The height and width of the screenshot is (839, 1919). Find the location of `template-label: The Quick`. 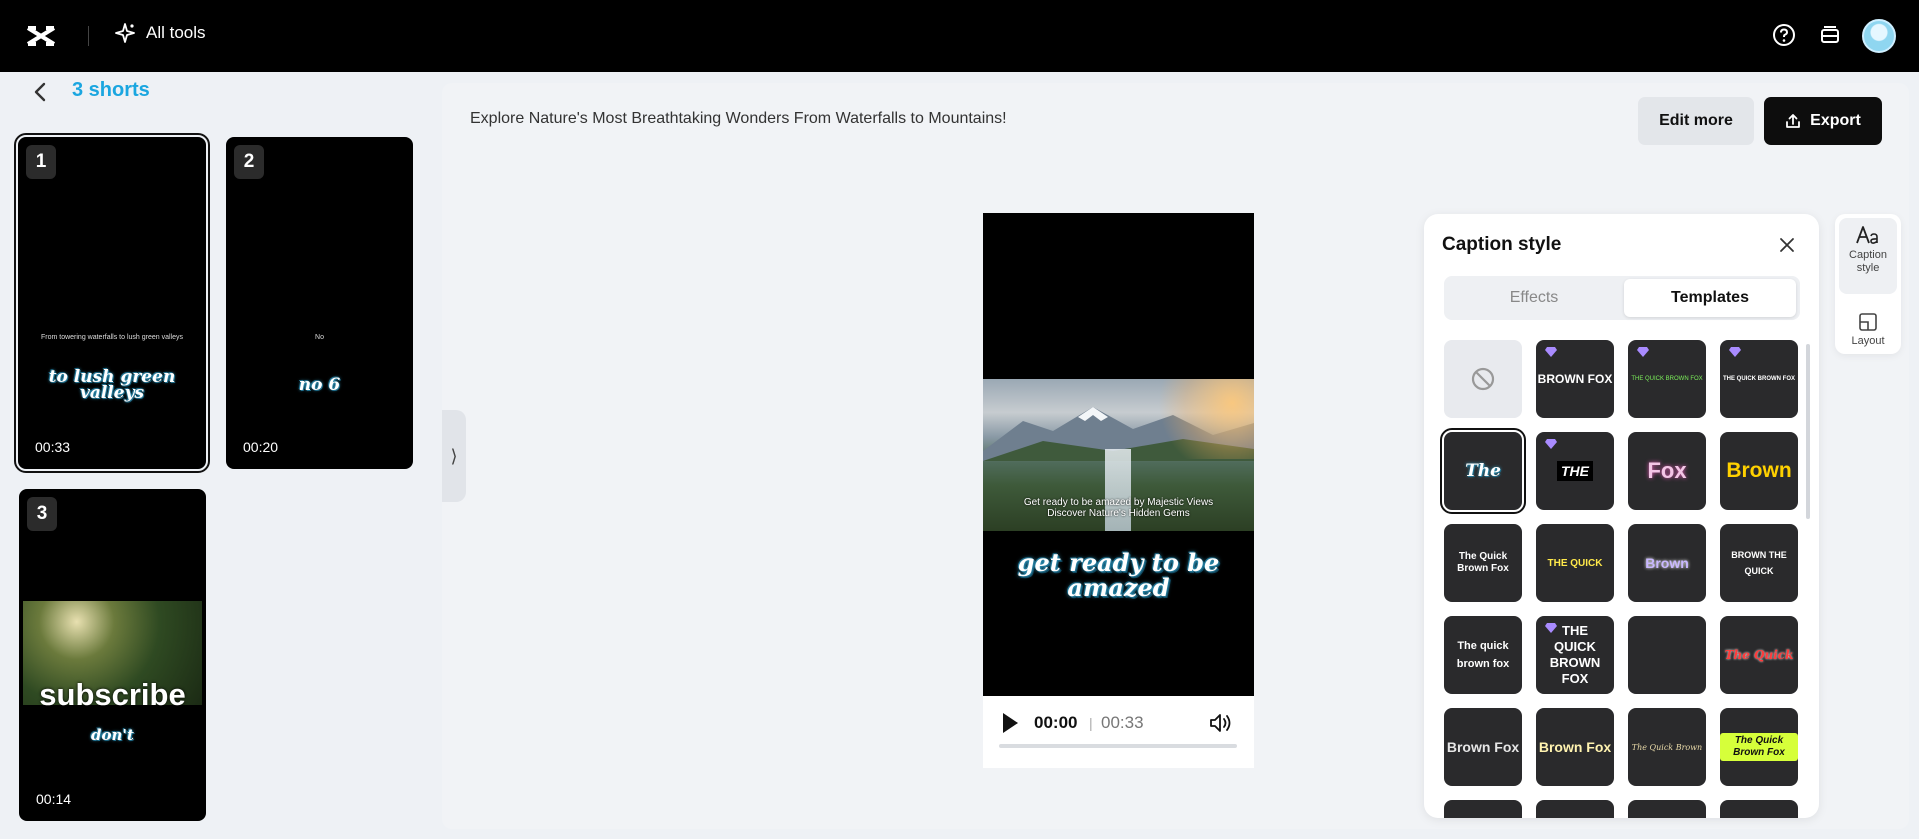

template-label: The Quick is located at coordinates (1759, 655).